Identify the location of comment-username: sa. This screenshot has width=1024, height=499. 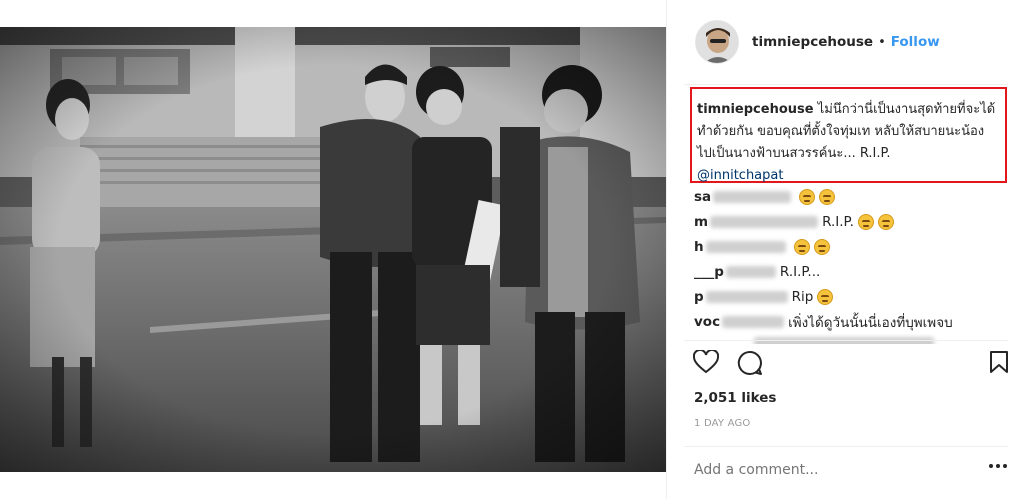
(702, 197).